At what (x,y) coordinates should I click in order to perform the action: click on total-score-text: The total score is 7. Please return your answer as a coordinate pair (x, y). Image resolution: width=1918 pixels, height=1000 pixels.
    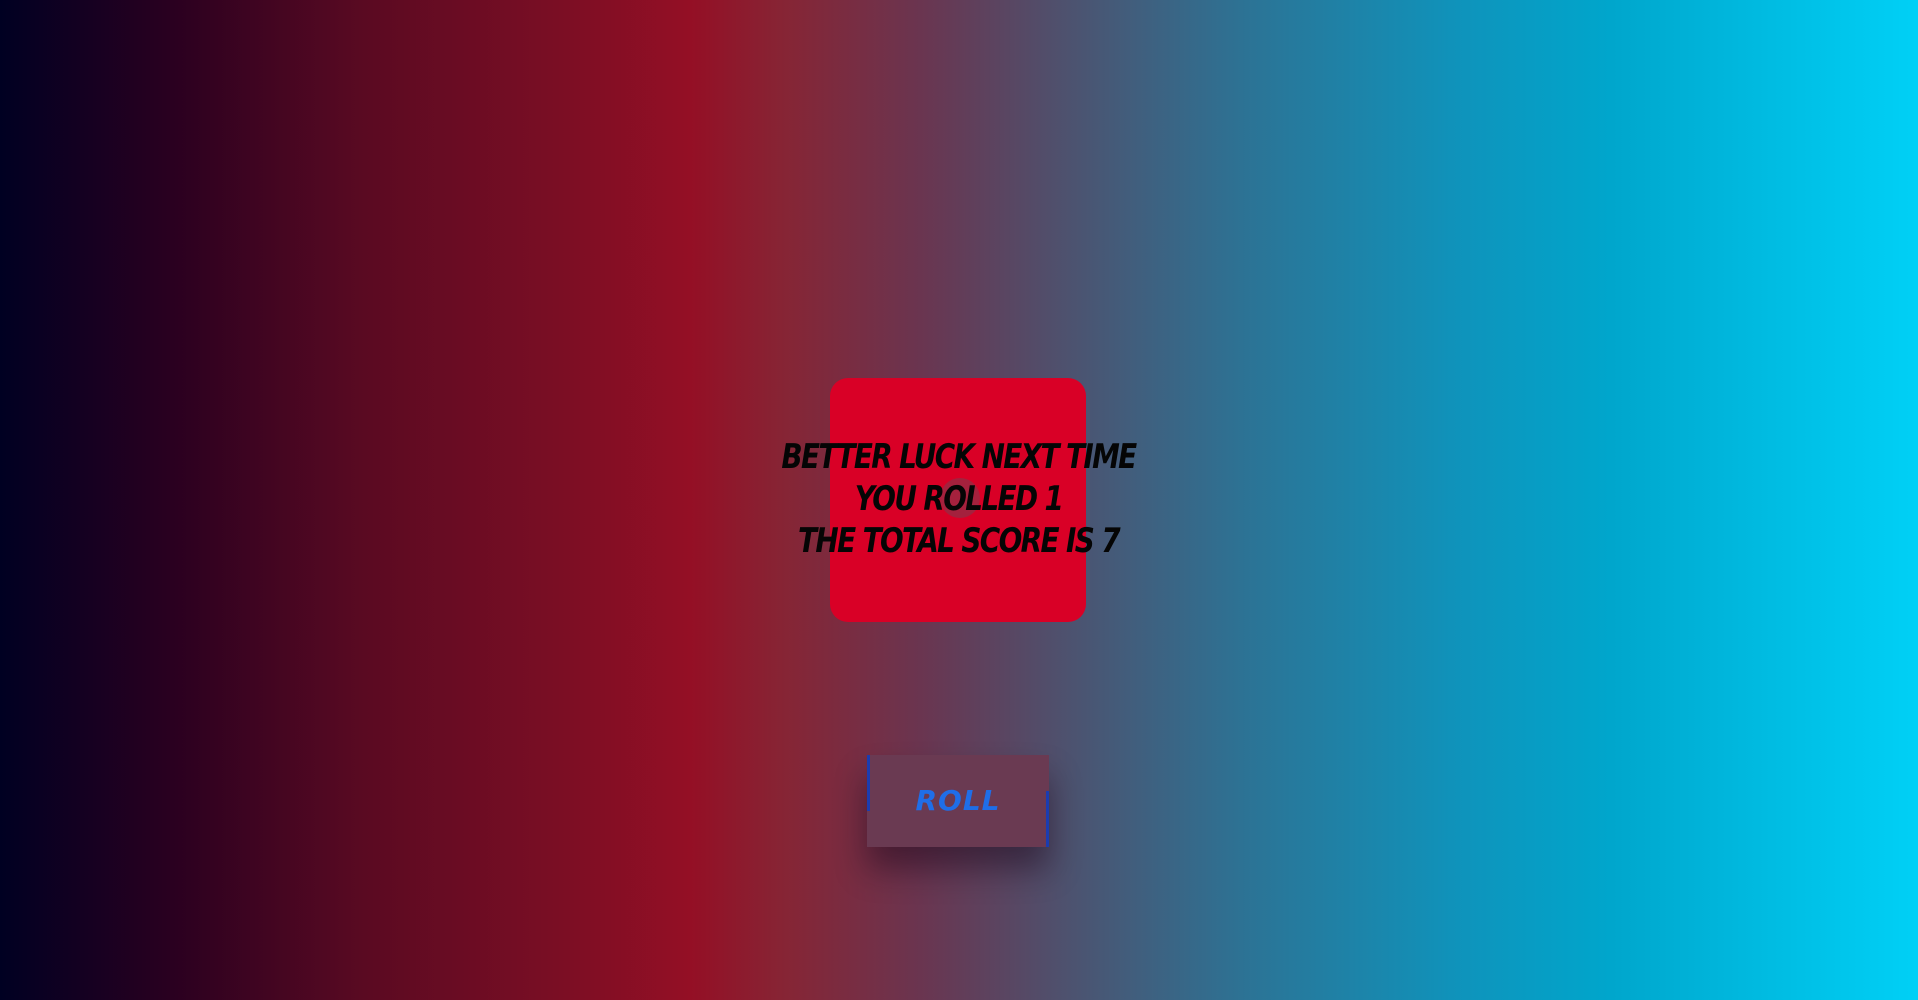
    Looking at the image, I should click on (959, 541).